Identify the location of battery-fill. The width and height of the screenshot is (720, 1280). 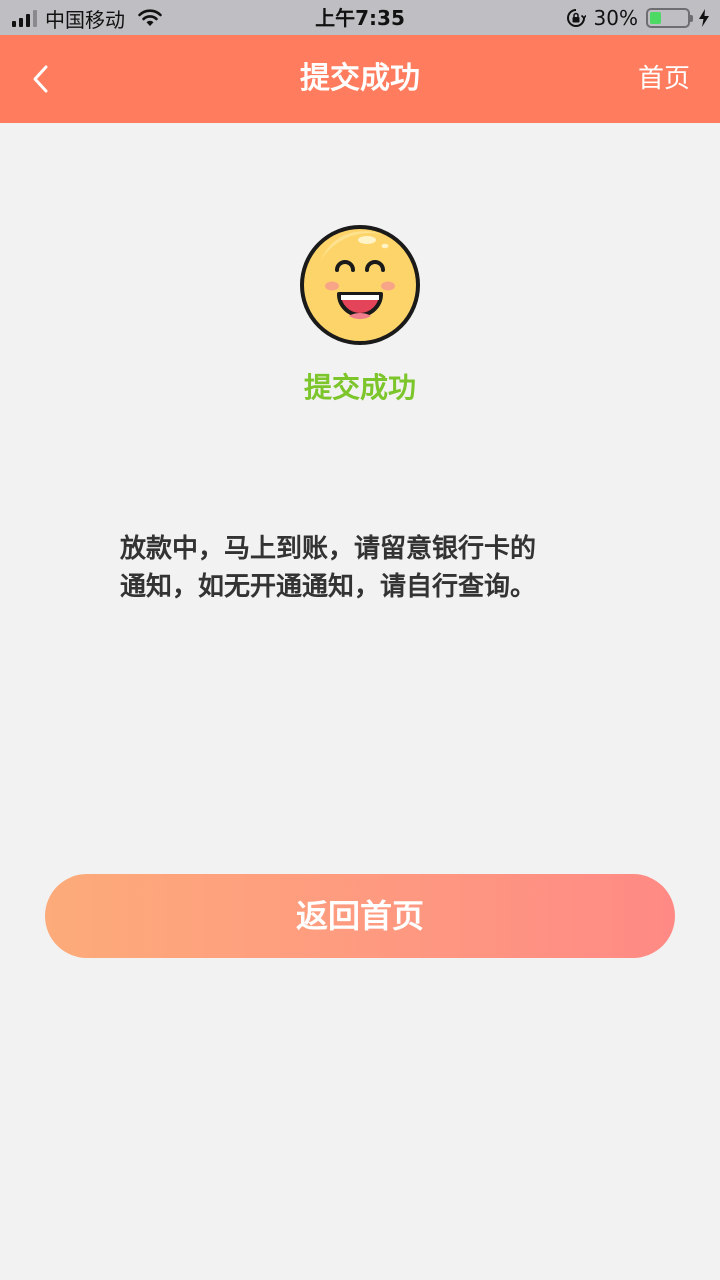
(655, 18).